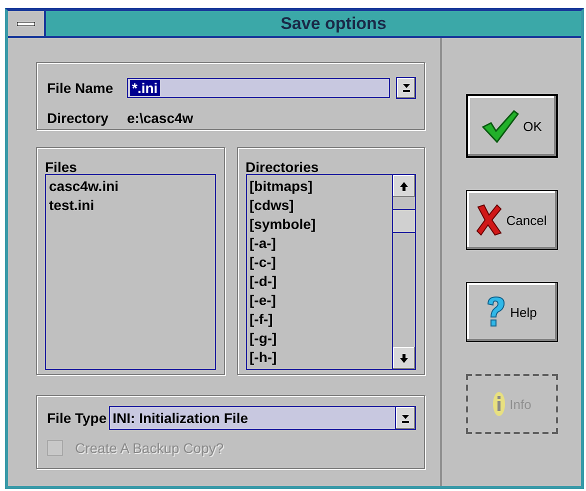 The width and height of the screenshot is (586, 491). What do you see at coordinates (261, 319) in the screenshot?
I see `list-item: [-f-]` at bounding box center [261, 319].